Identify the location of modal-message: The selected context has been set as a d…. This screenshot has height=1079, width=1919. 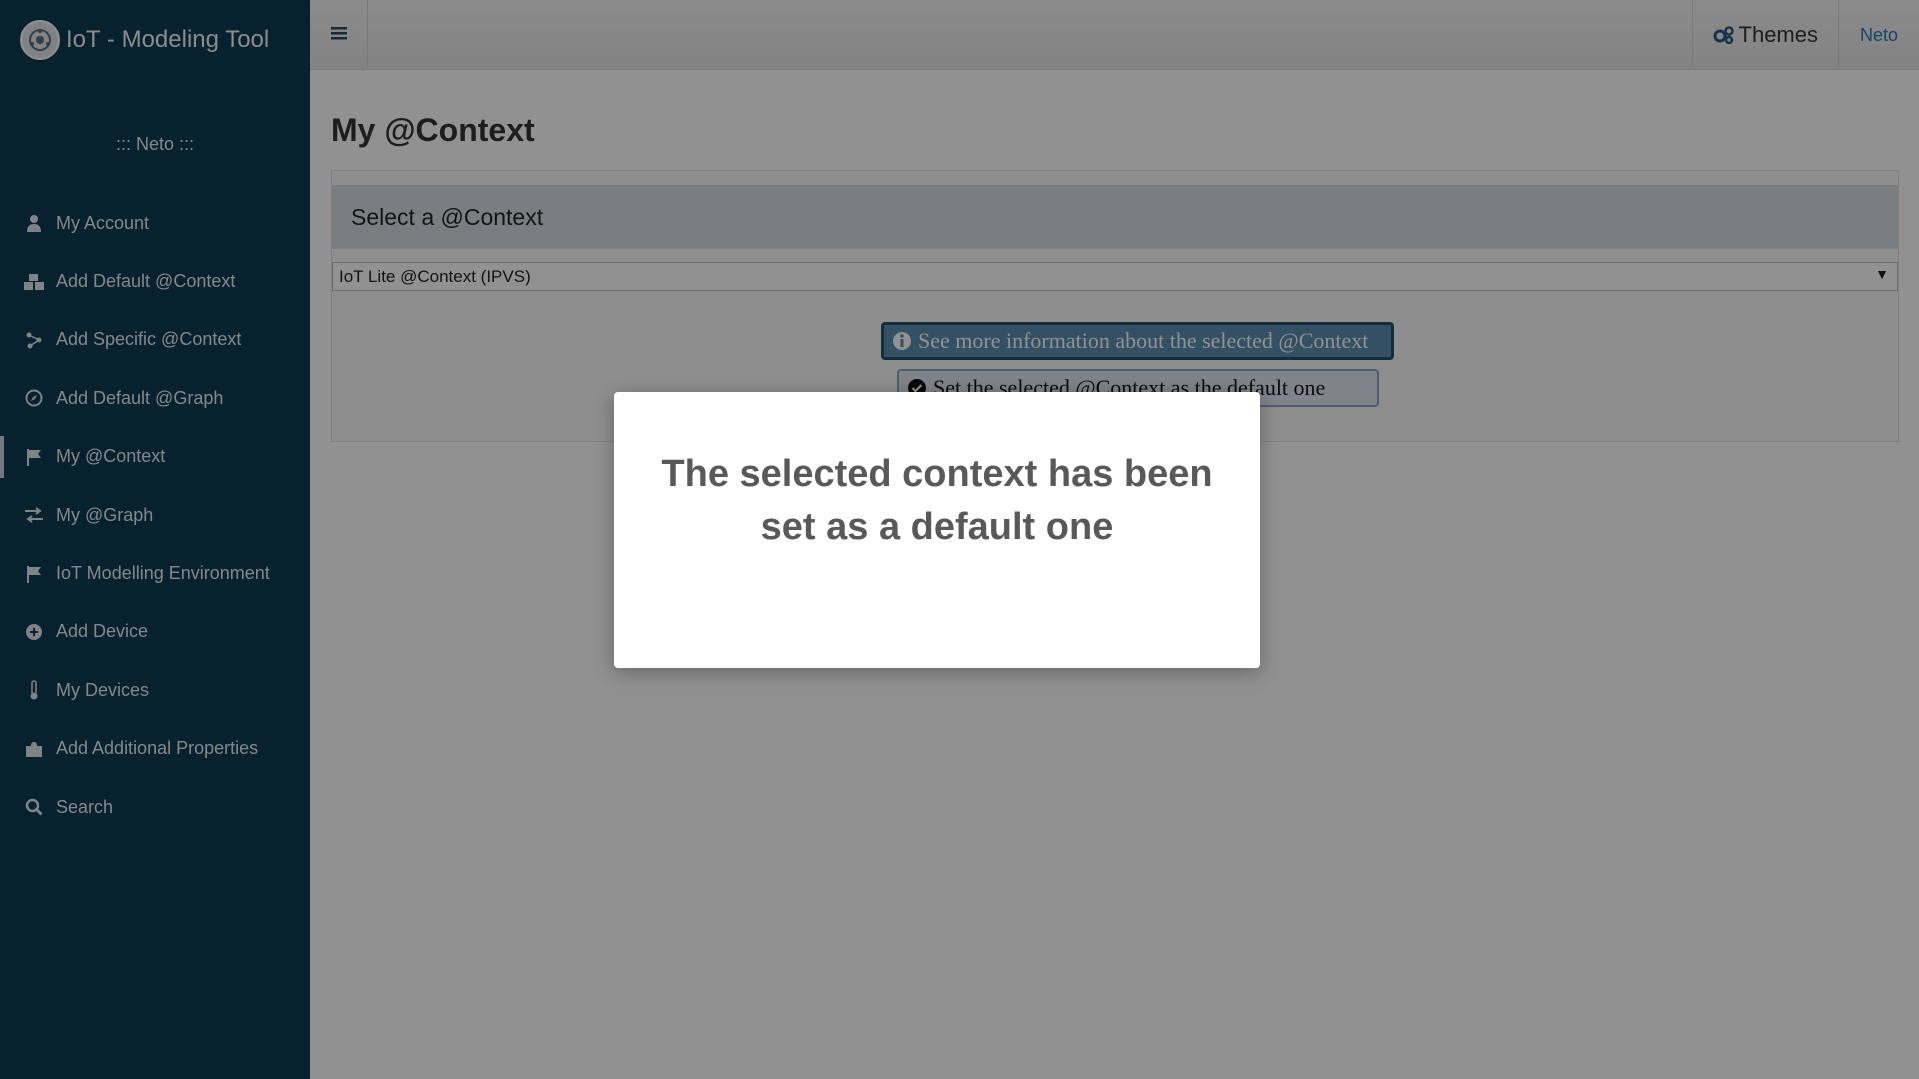
(937, 500).